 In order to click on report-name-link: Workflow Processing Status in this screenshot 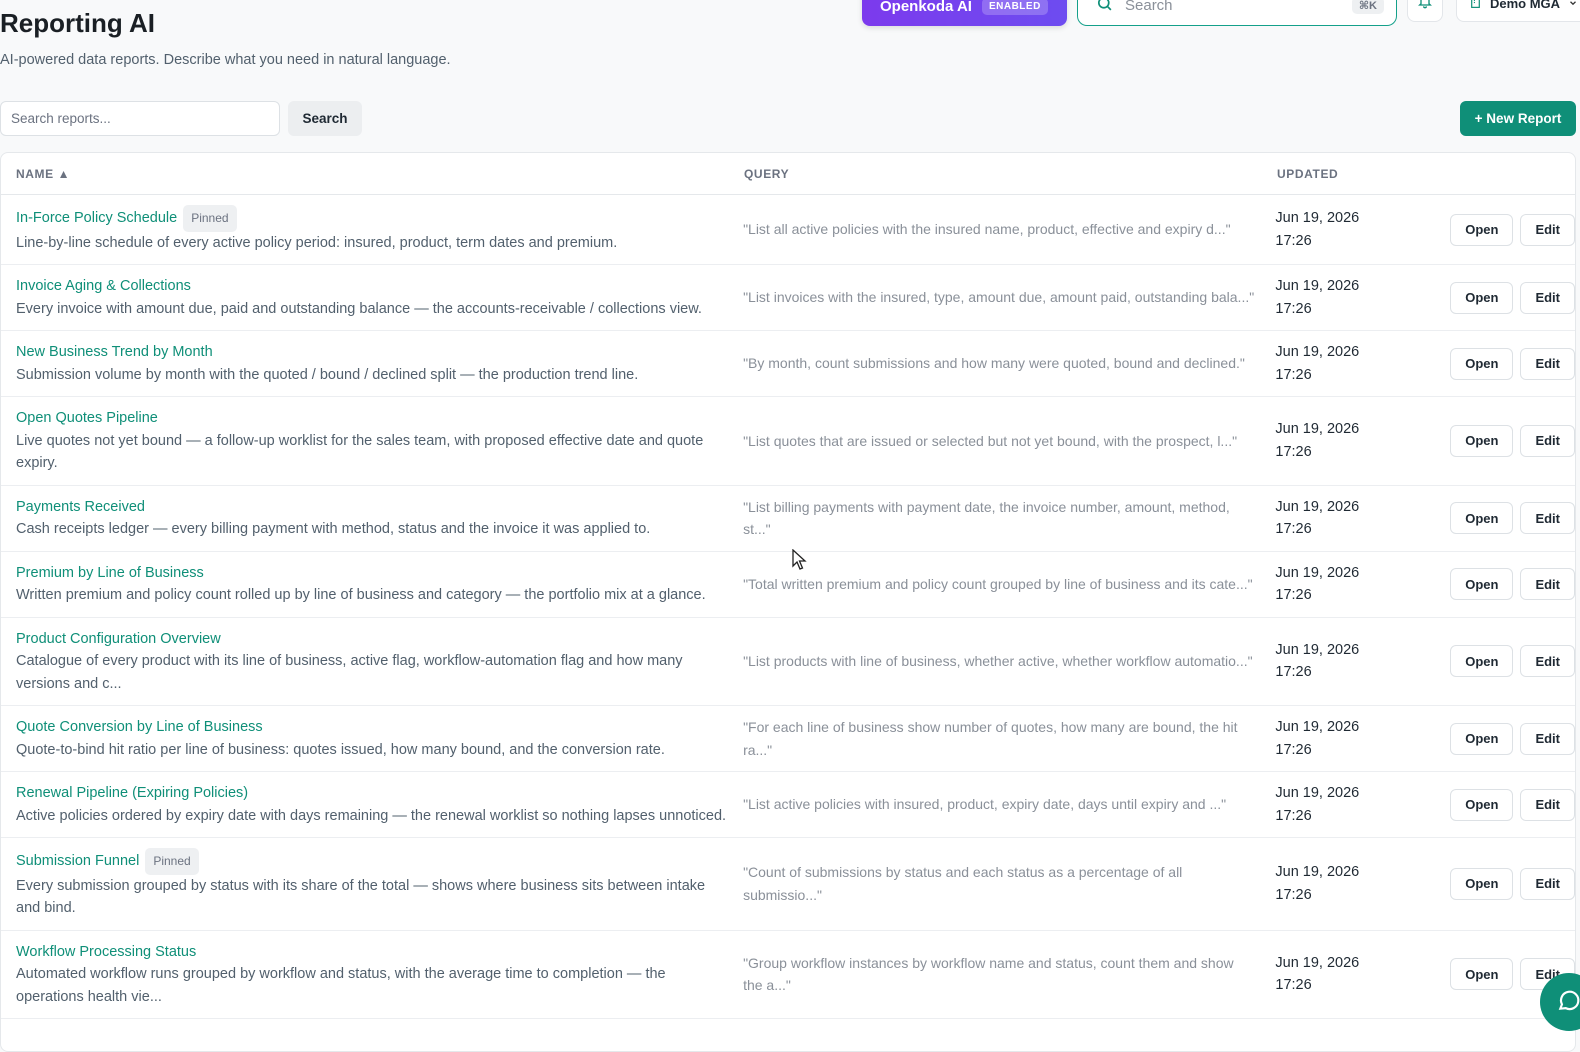, I will do `click(106, 952)`.